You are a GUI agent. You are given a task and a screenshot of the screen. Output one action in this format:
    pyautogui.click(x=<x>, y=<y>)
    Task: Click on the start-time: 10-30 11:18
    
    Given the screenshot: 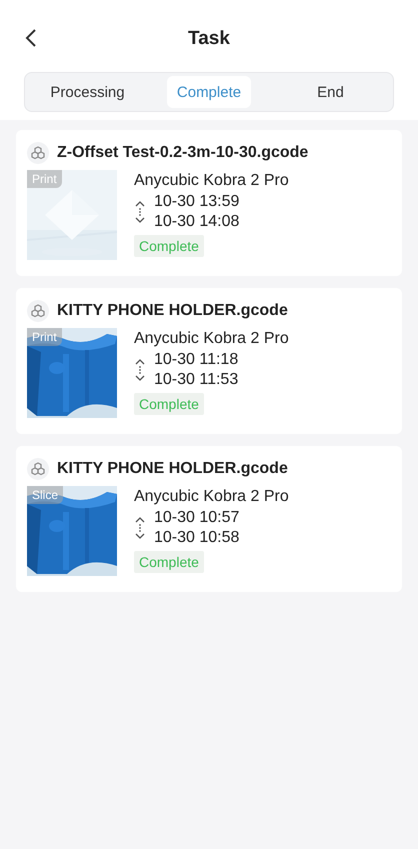 What is the action you would take?
    pyautogui.click(x=196, y=360)
    